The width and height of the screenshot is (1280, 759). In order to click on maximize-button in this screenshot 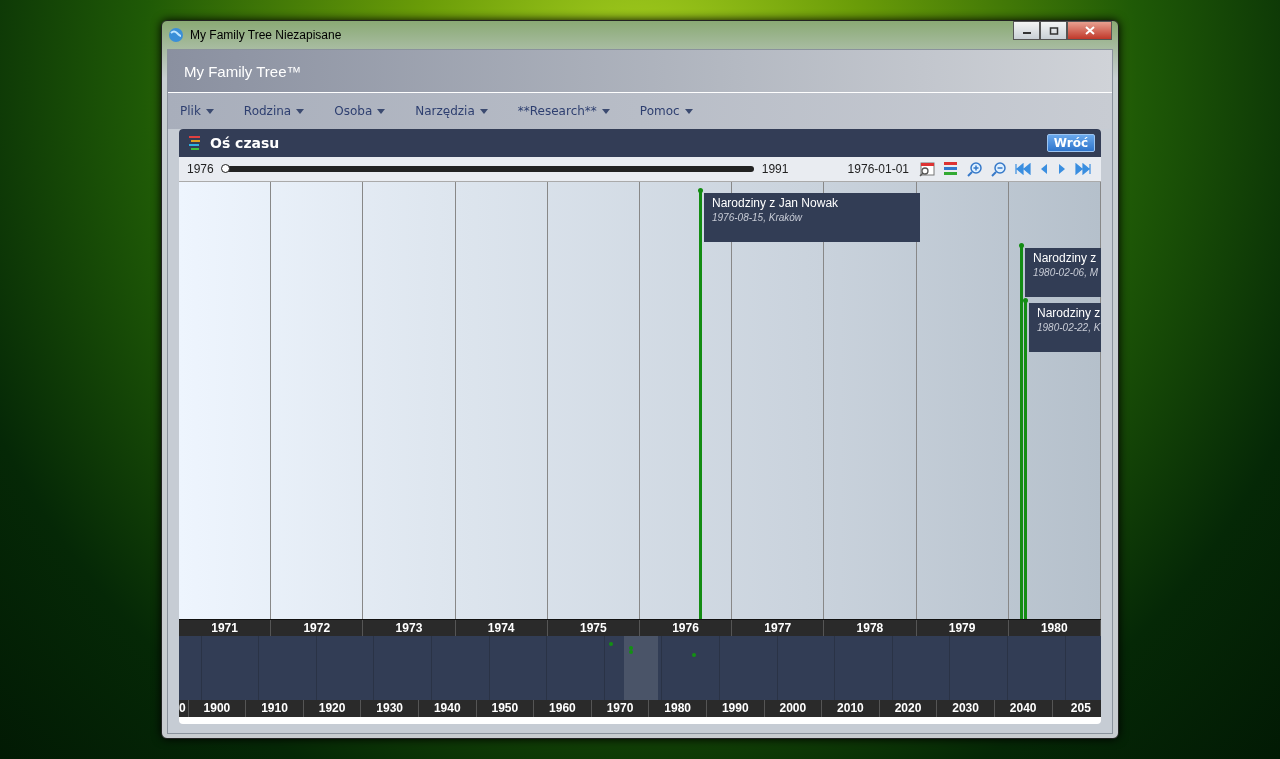, I will do `click(1053, 30)`.